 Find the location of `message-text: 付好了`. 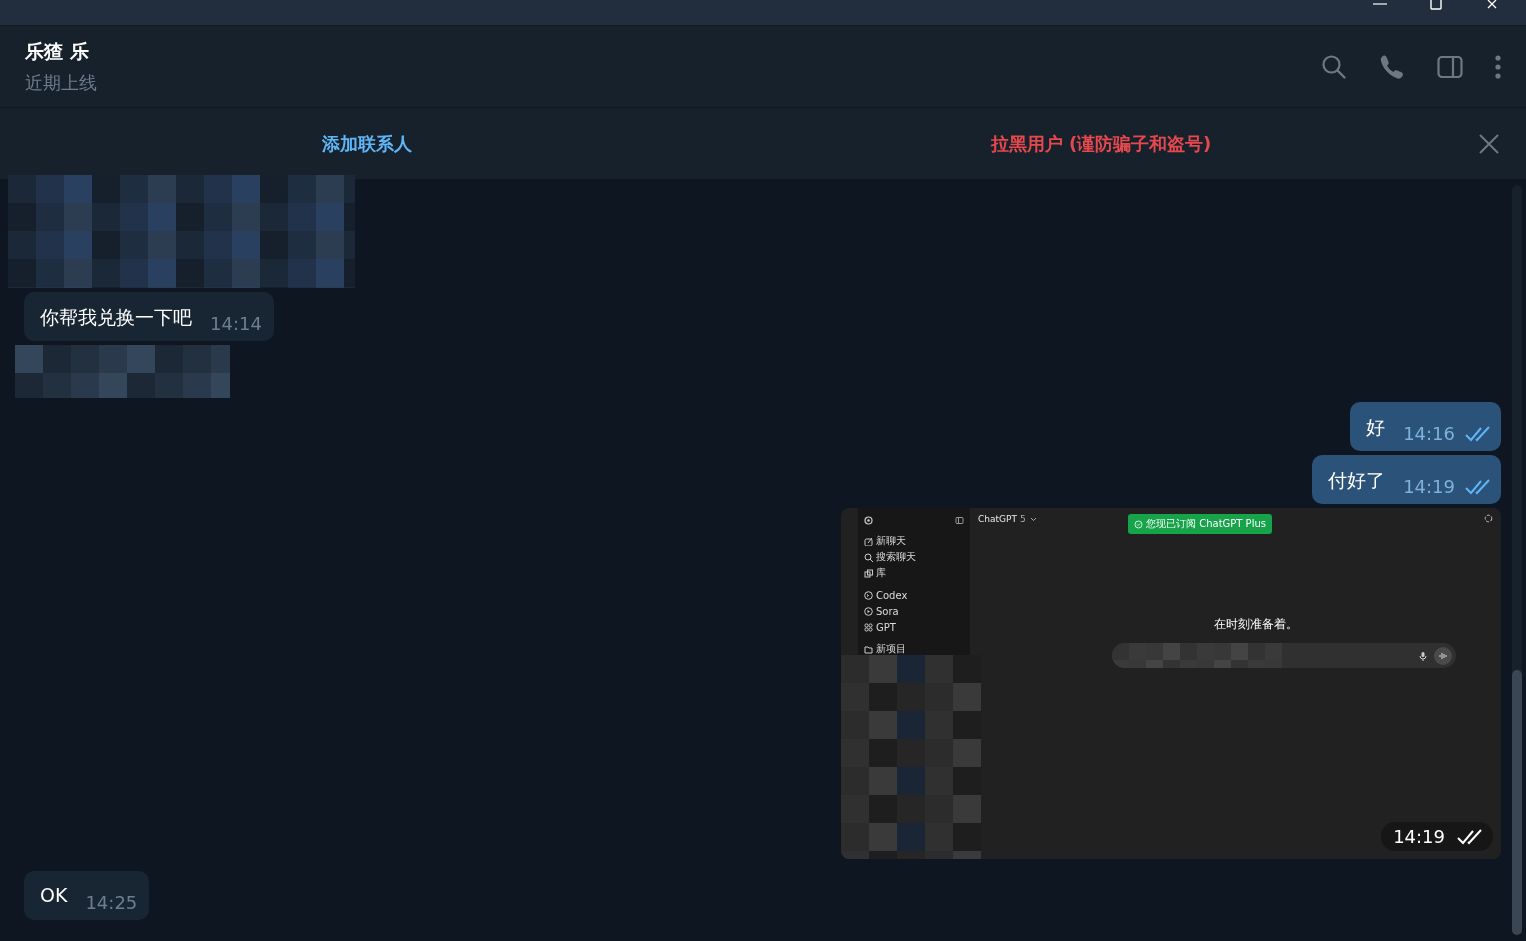

message-text: 付好了 is located at coordinates (1357, 480).